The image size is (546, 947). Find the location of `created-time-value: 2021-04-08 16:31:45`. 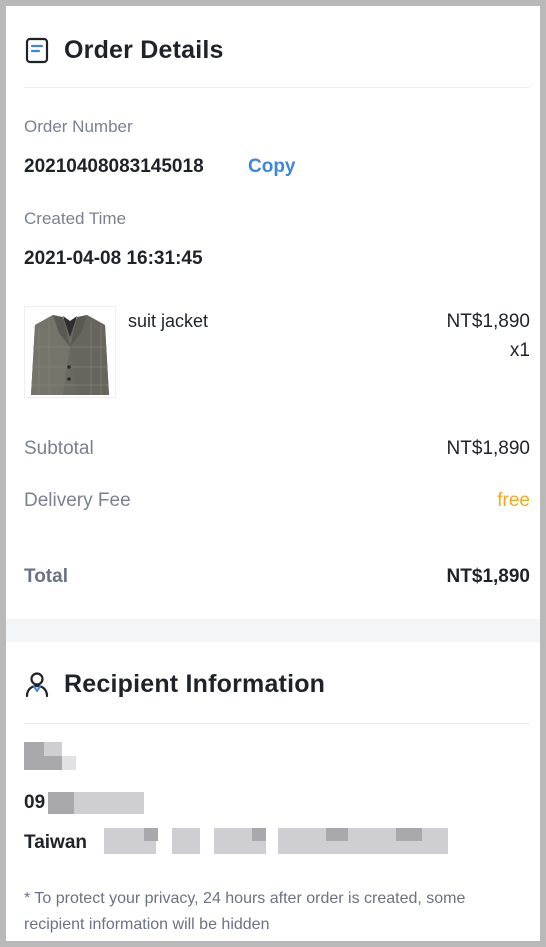

created-time-value: 2021-04-08 16:31:45 is located at coordinates (113, 258).